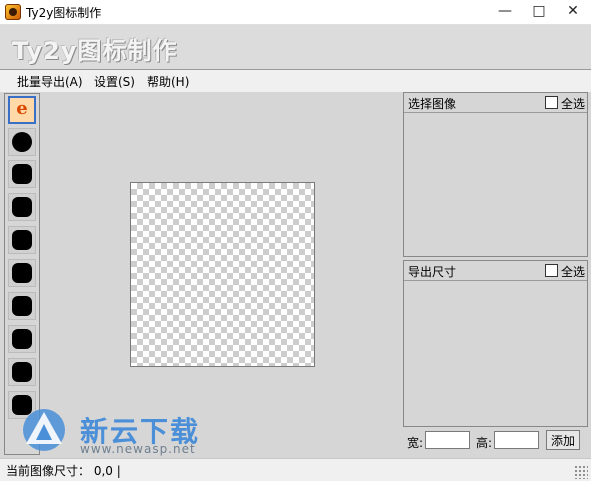 The image size is (591, 481). Describe the element at coordinates (539, 12) in the screenshot. I see `maximize-button: □` at that location.